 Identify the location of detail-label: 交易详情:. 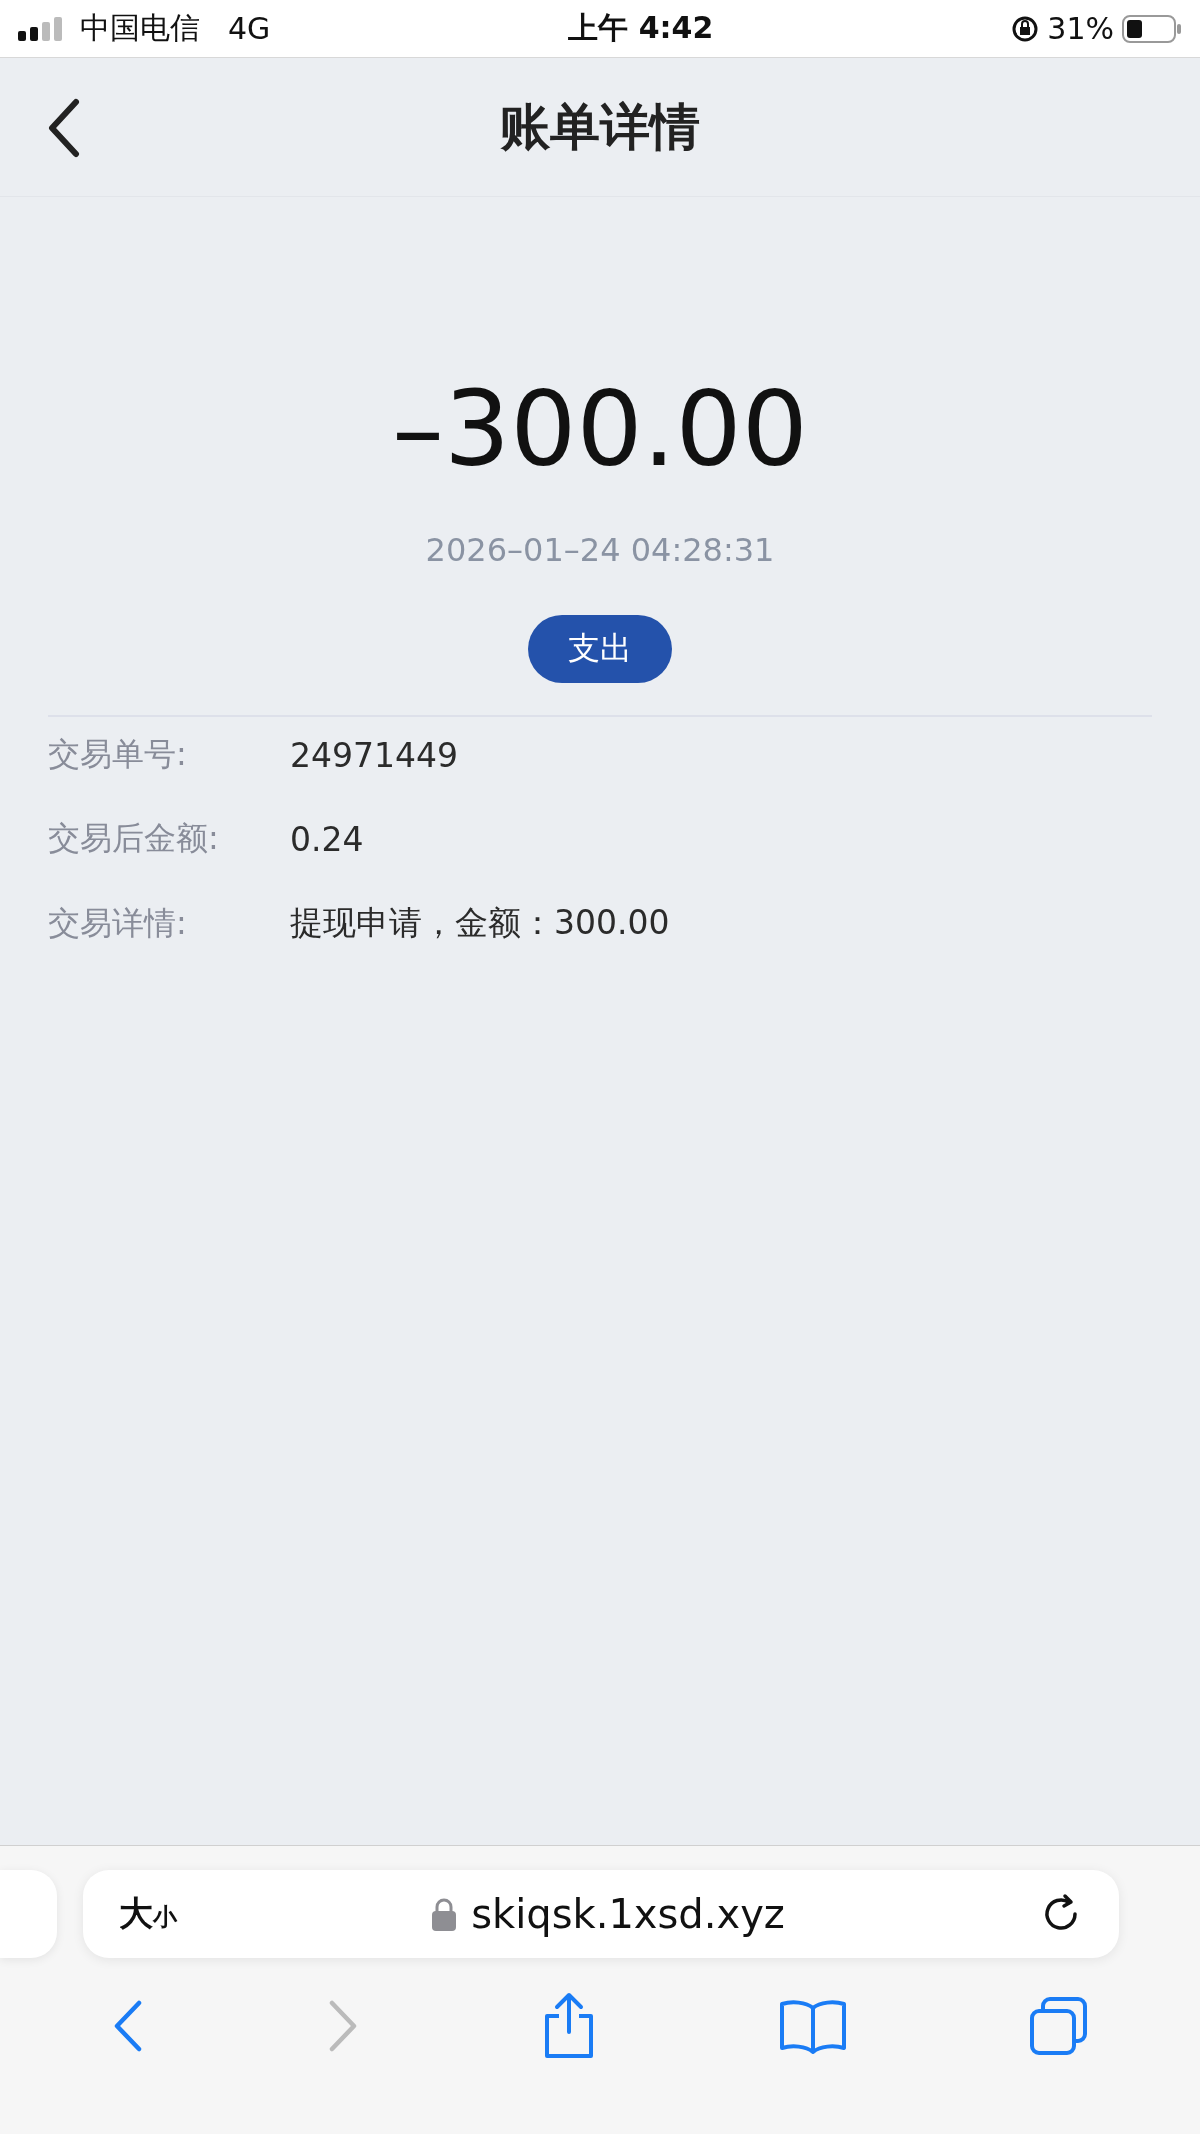
(118, 923).